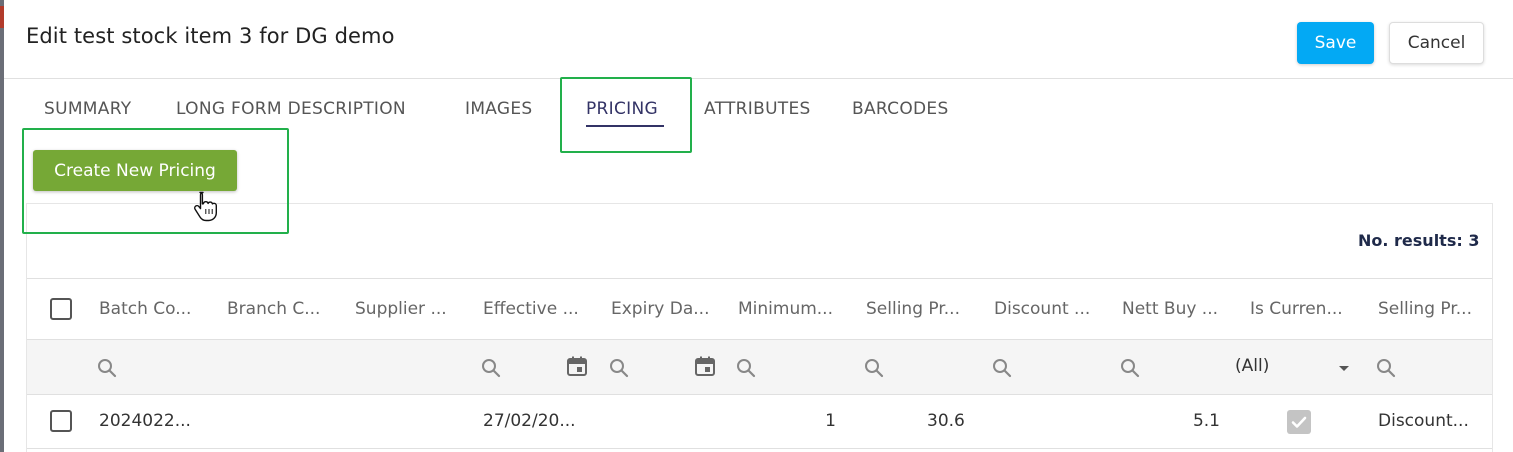 Image resolution: width=1513 pixels, height=452 pixels. I want to click on filter-row-bottom-border, so click(759, 394).